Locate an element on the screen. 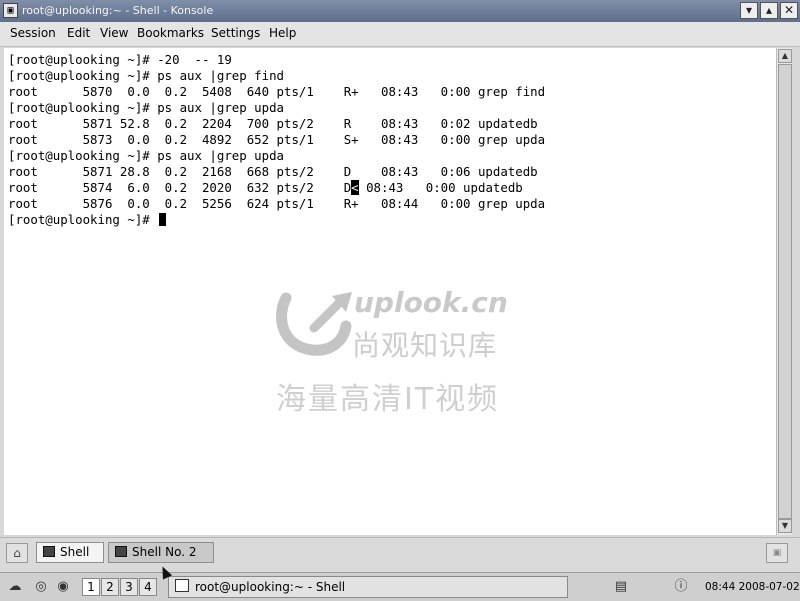 The width and height of the screenshot is (800, 601). terminal-line: [root@uplooking ~]# -20 -- 19 is located at coordinates (120, 59).